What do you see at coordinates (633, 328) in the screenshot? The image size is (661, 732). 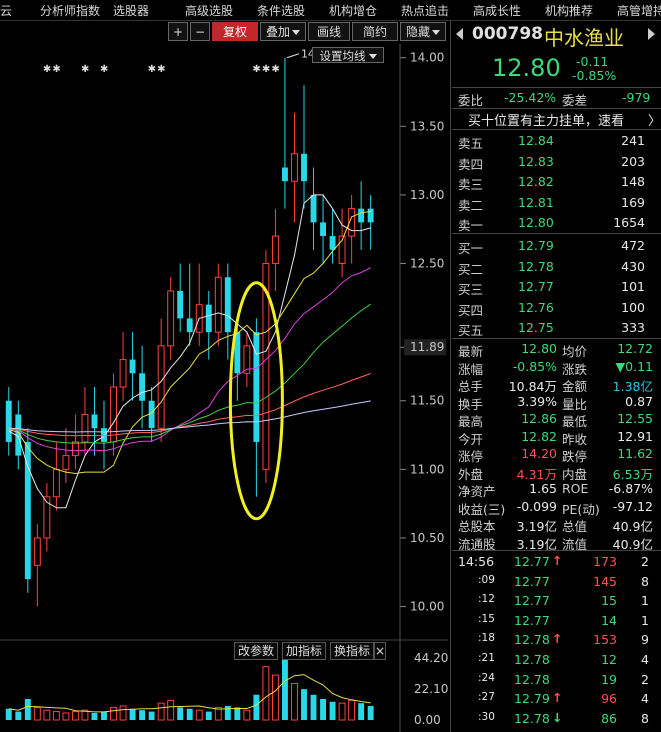 I see `bid-volume: 333` at bounding box center [633, 328].